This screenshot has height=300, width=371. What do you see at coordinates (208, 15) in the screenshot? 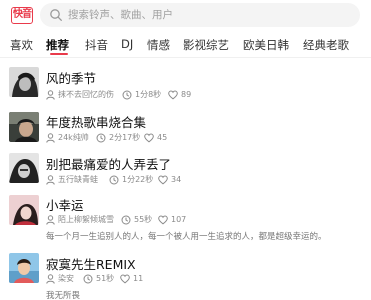
I see `search-input` at bounding box center [208, 15].